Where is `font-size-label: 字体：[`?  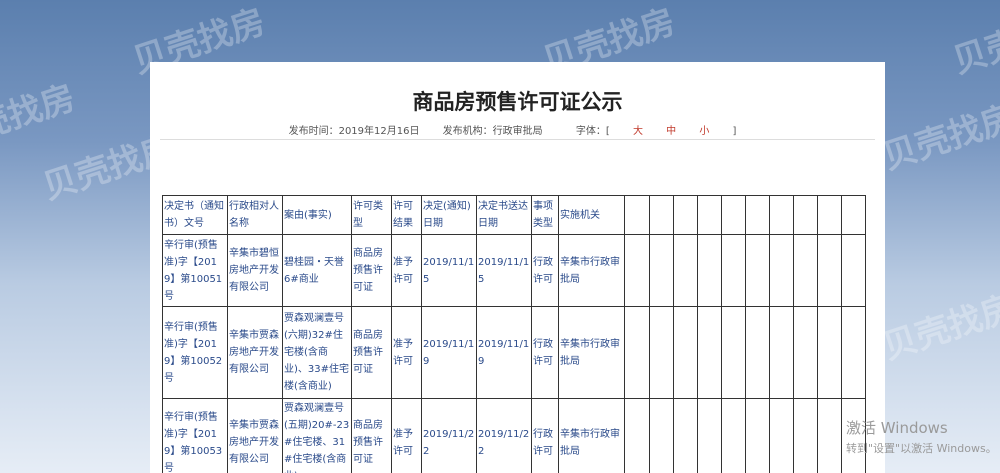
font-size-label: 字体：[ is located at coordinates (592, 131).